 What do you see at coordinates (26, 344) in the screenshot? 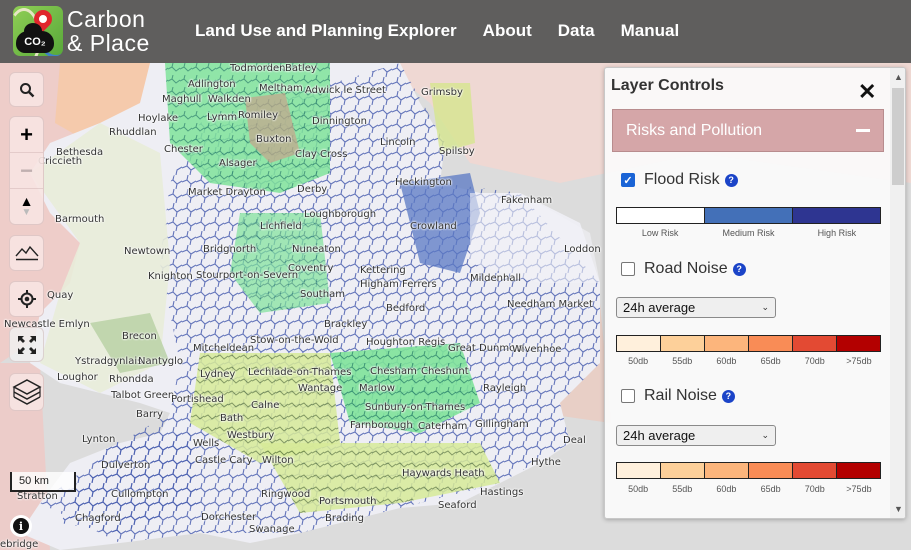
I see `fullscreen-button` at bounding box center [26, 344].